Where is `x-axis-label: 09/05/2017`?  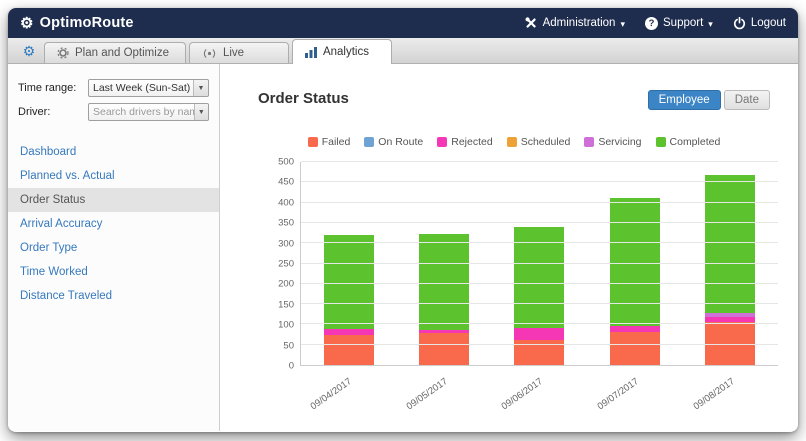 x-axis-label: 09/05/2017 is located at coordinates (427, 394).